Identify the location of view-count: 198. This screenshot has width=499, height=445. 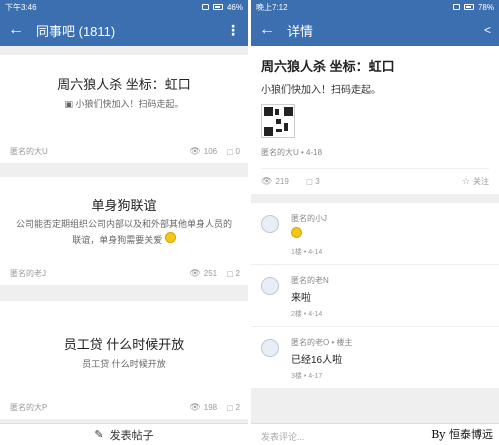
(210, 407).